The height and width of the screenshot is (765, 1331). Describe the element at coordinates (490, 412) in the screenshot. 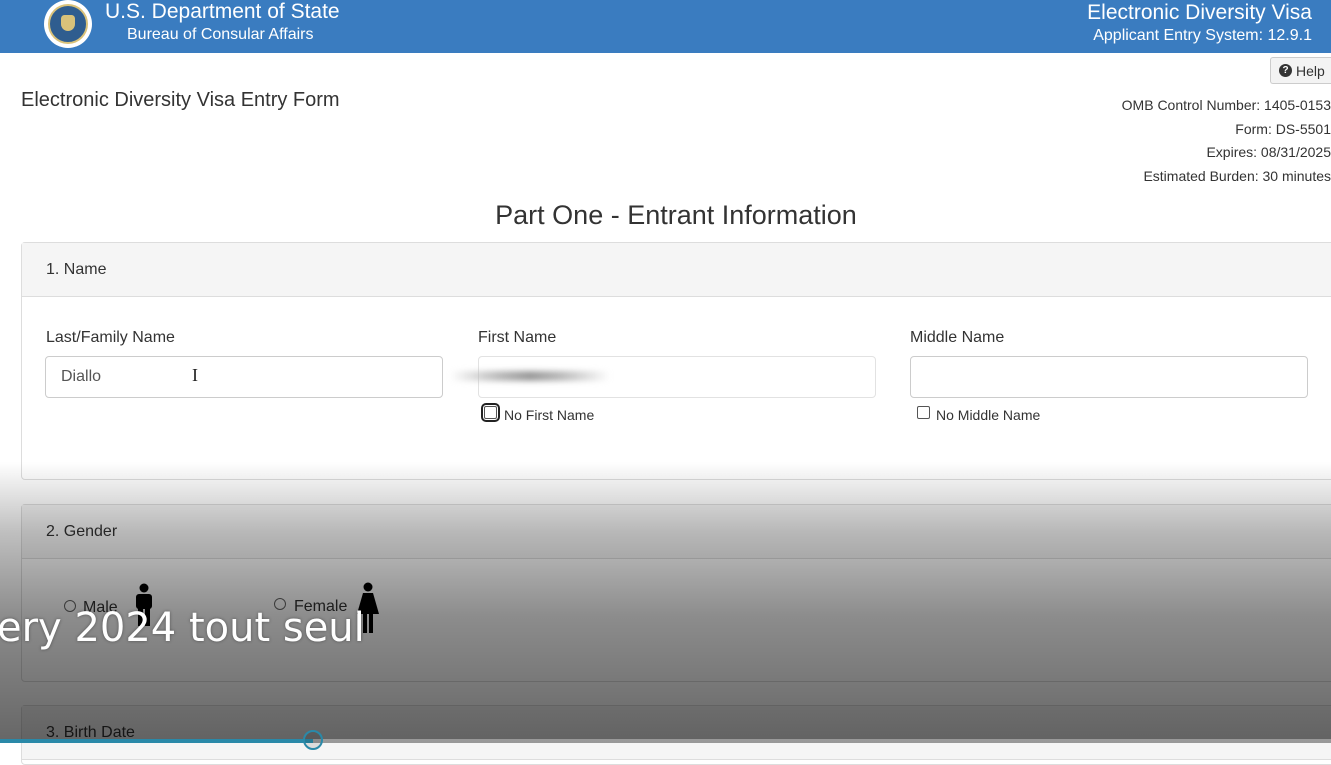

I see `no-first-name-checkbox` at that location.